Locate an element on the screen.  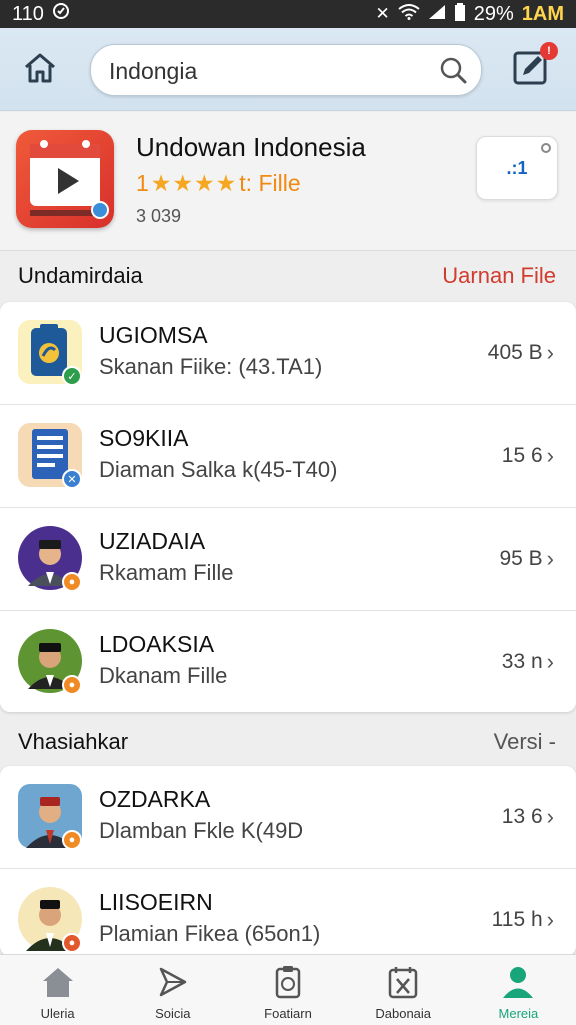
item-name: LDOAKSIA is located at coordinates (157, 644).